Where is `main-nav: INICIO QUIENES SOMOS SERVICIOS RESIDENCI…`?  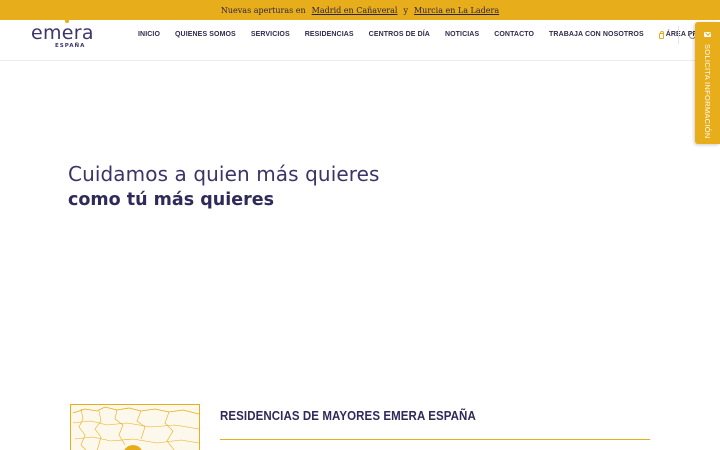 main-nav: INICIO QUIENES SOMOS SERVICIOS RESIDENCI… is located at coordinates (429, 34).